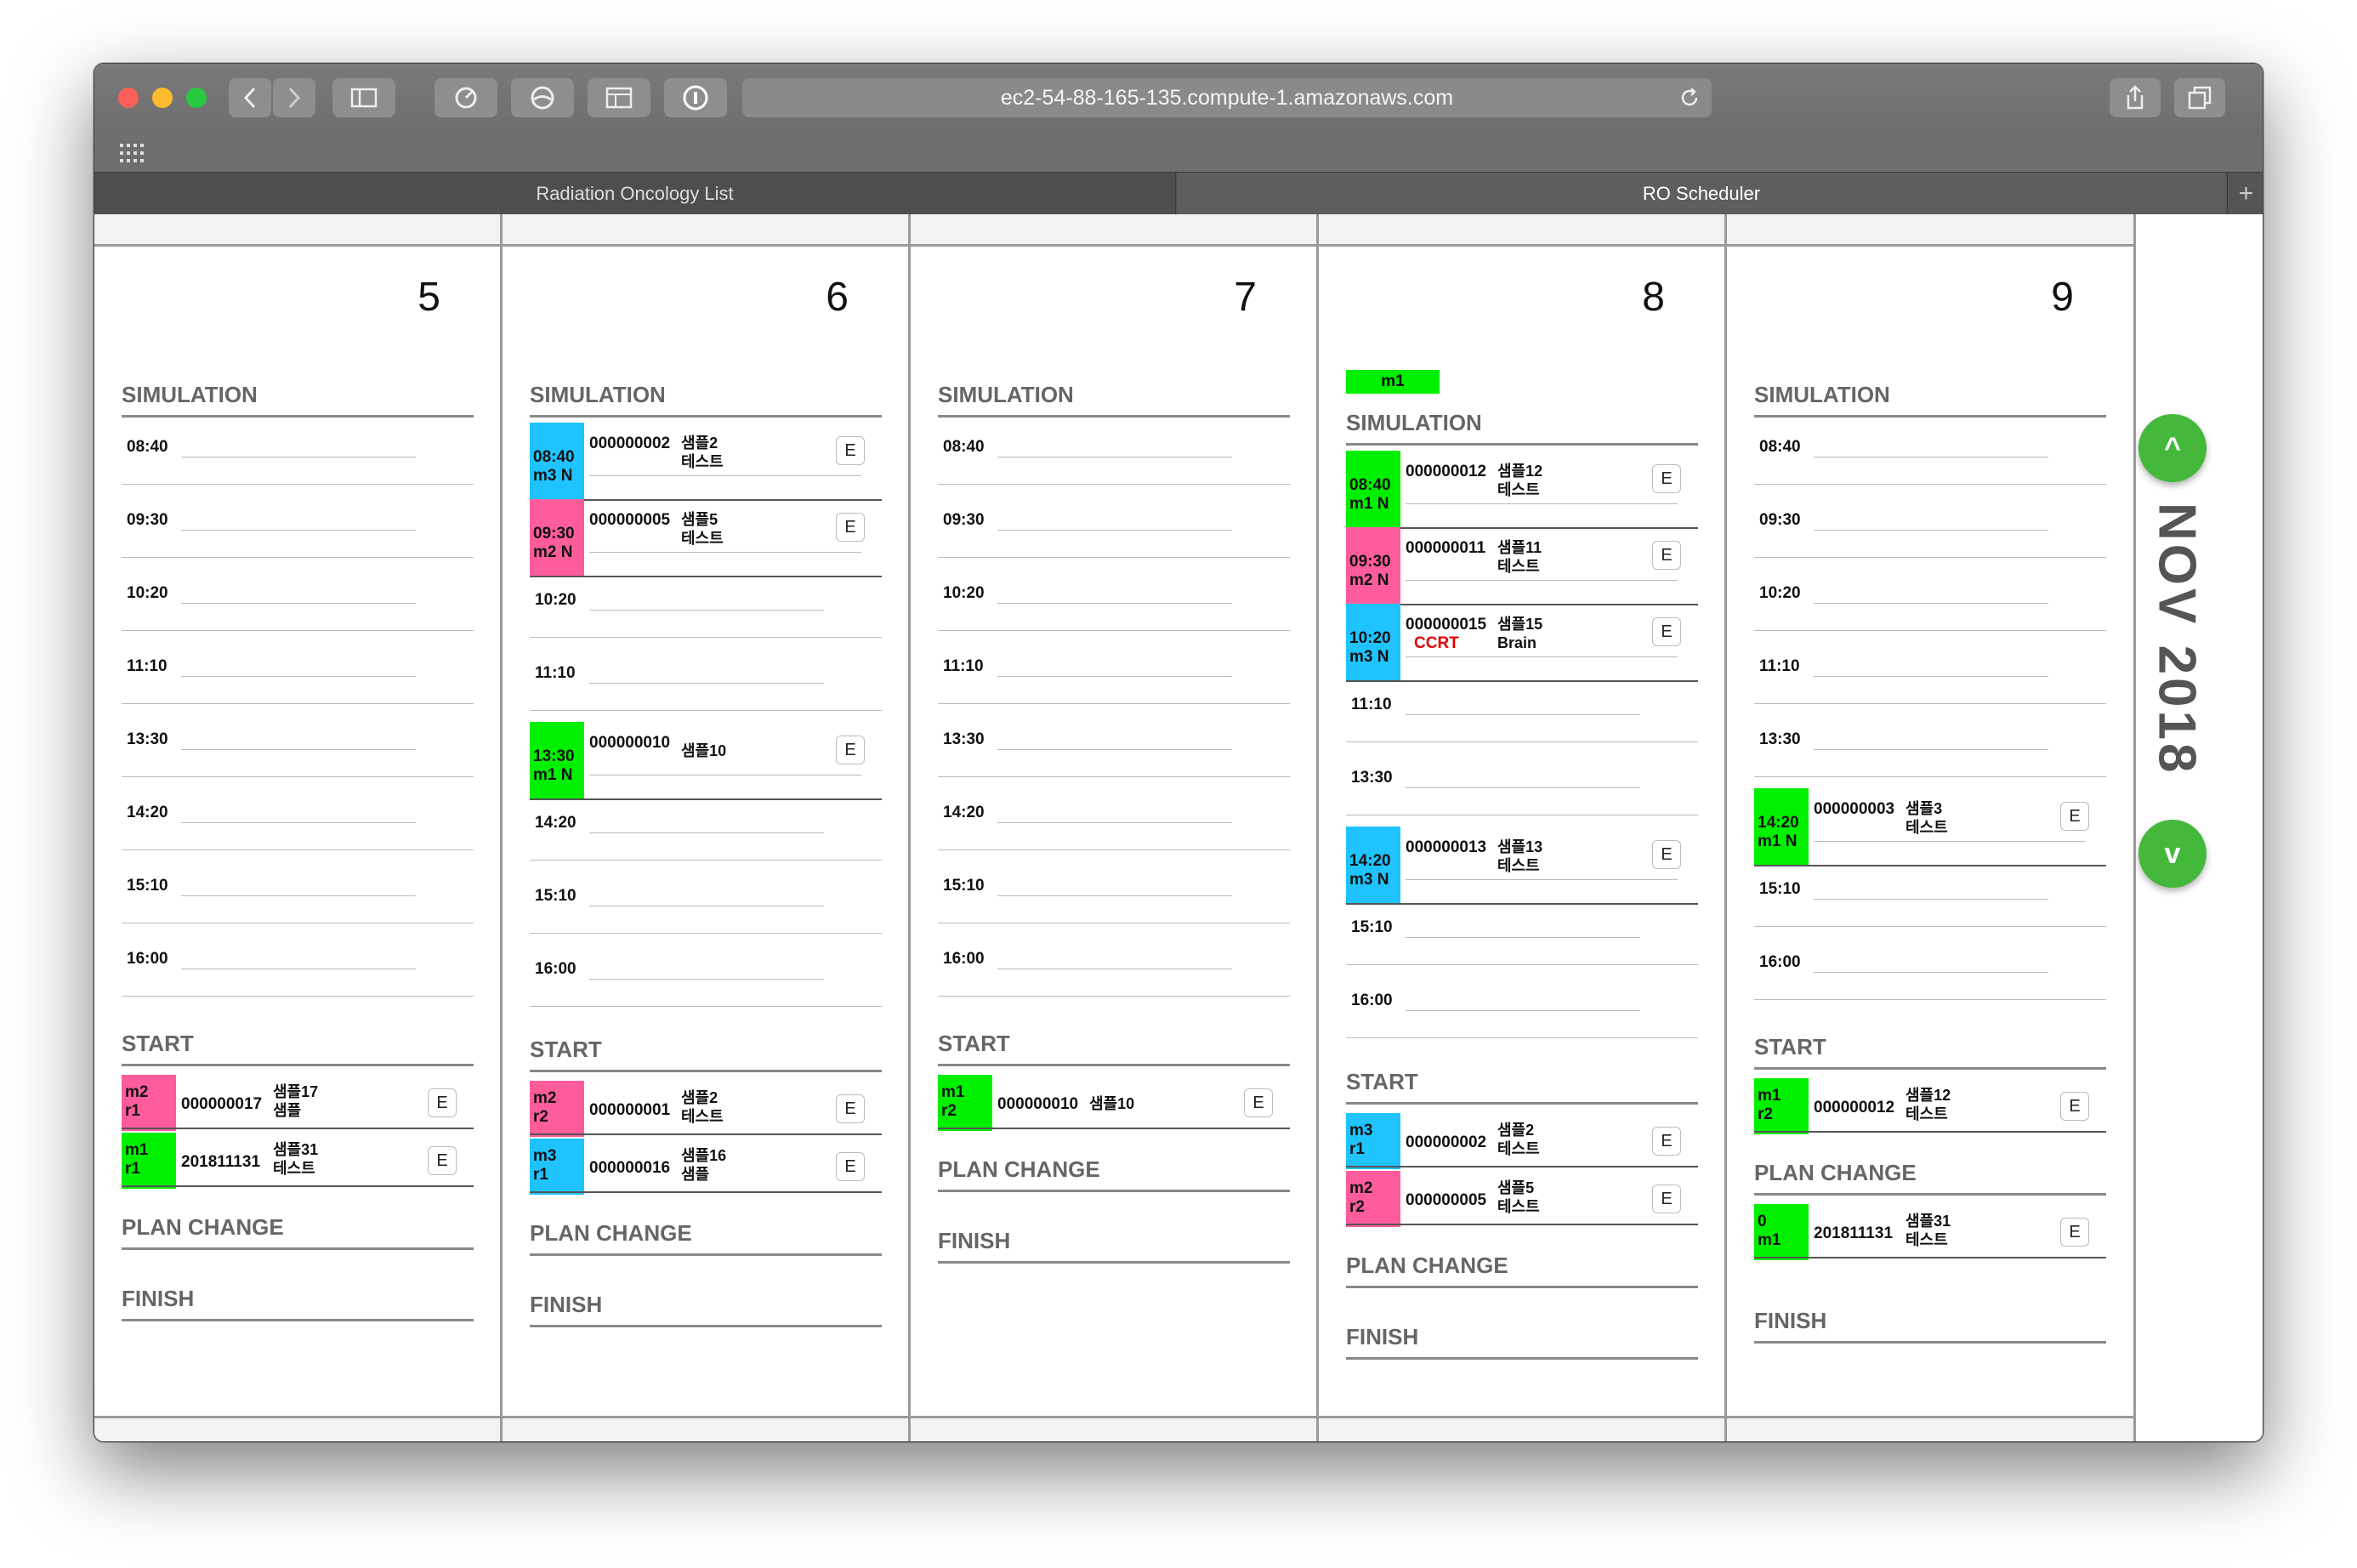  I want to click on prev-month-button: ^, so click(2172, 448).